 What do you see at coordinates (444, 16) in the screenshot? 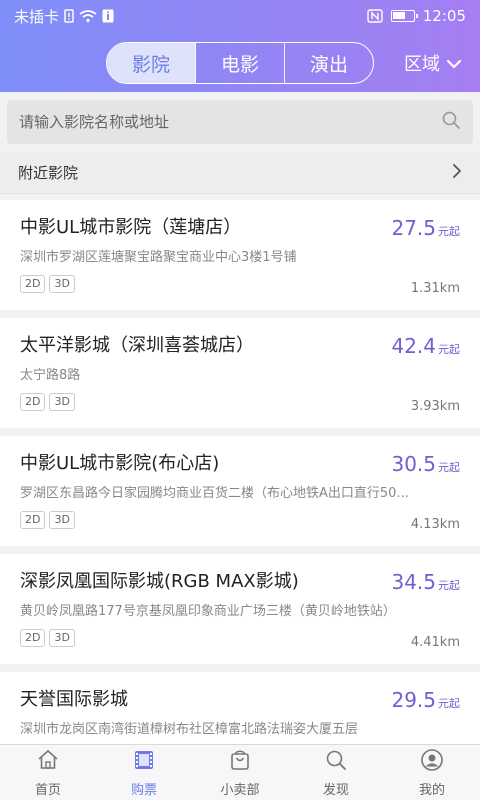
I see `status-time: 12:05` at bounding box center [444, 16].